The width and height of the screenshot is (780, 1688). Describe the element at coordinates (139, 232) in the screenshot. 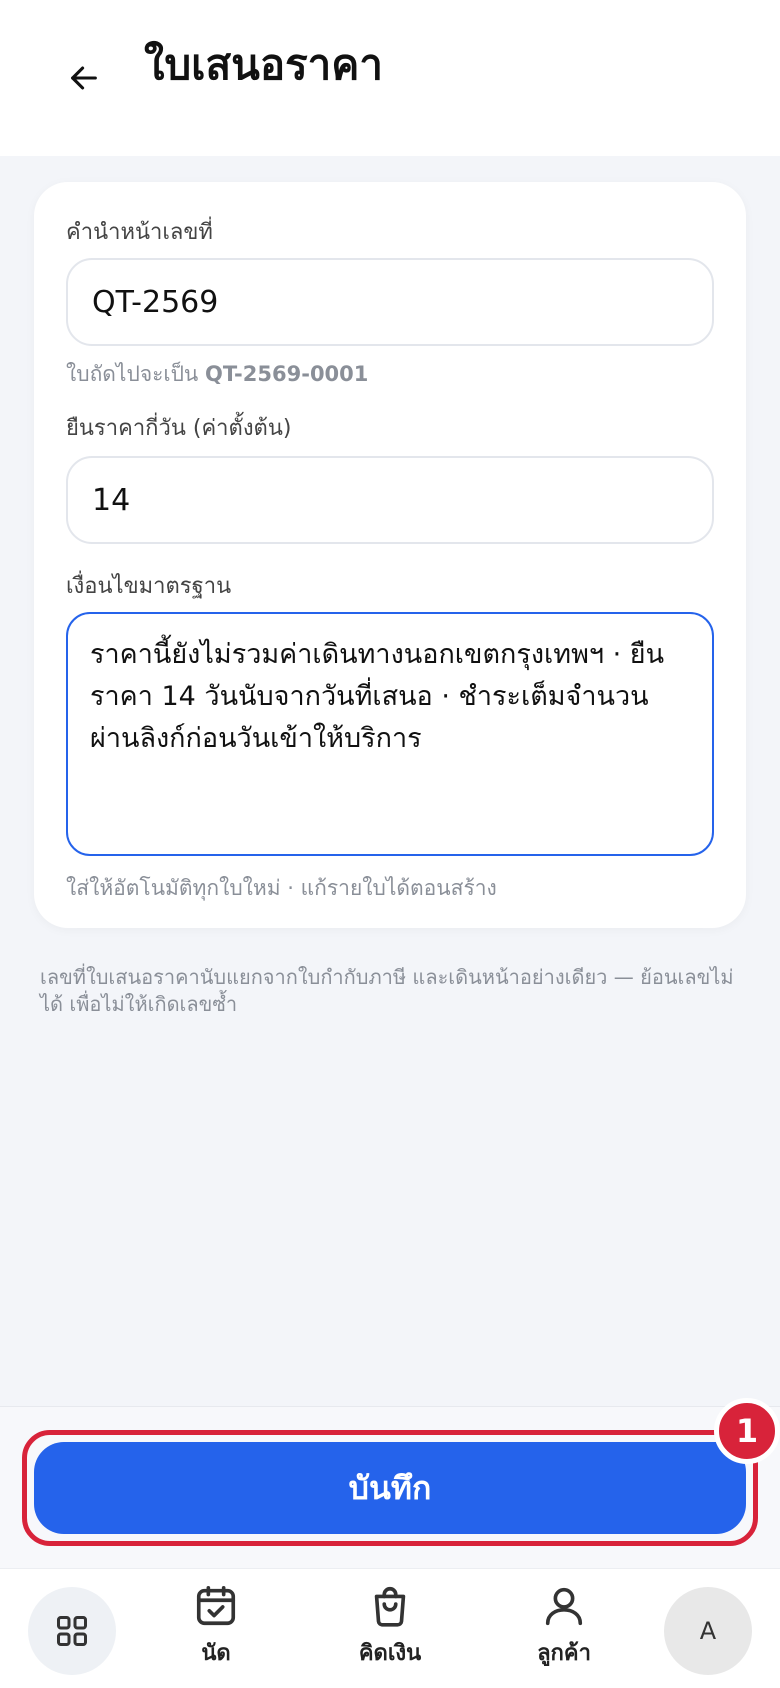

I see `prefix-label: คำนำหน้าเลขที่` at that location.